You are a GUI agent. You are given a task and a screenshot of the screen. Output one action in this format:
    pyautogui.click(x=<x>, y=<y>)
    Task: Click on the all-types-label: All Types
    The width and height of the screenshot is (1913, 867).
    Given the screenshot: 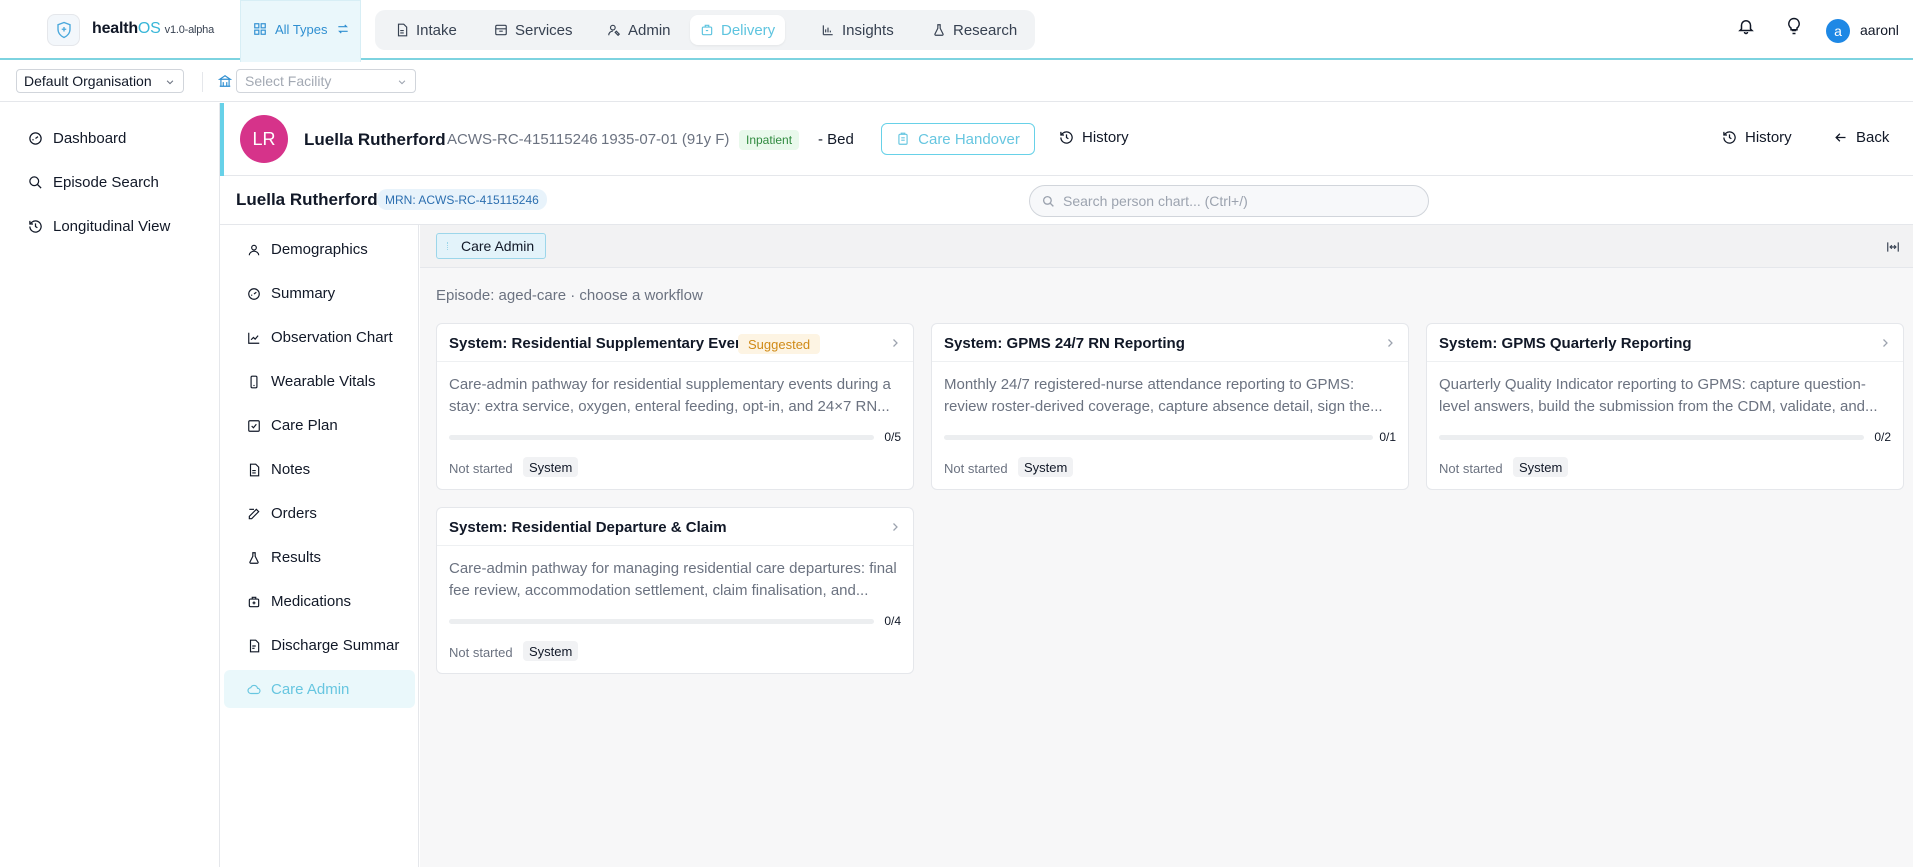 What is the action you would take?
    pyautogui.click(x=301, y=29)
    